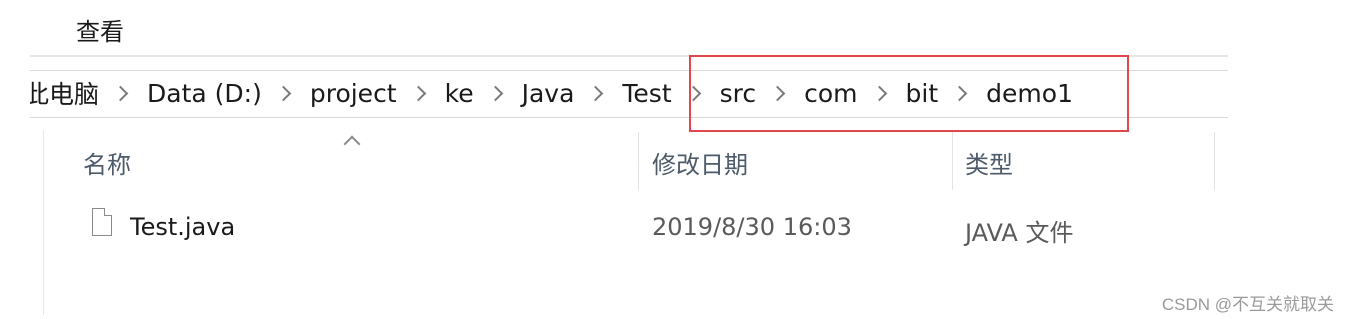  I want to click on column-header-date-modified: 修改日期, so click(700, 162).